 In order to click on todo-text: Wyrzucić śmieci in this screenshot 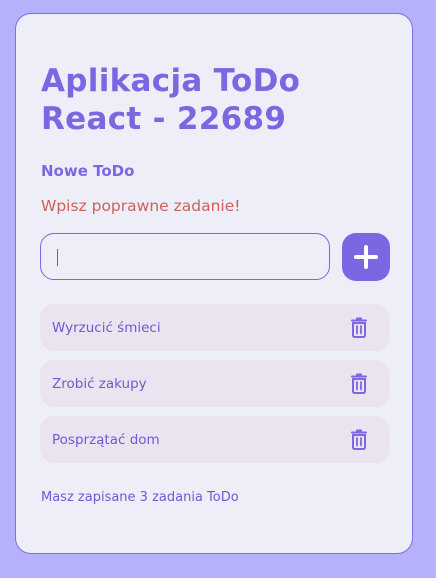, I will do `click(106, 327)`.